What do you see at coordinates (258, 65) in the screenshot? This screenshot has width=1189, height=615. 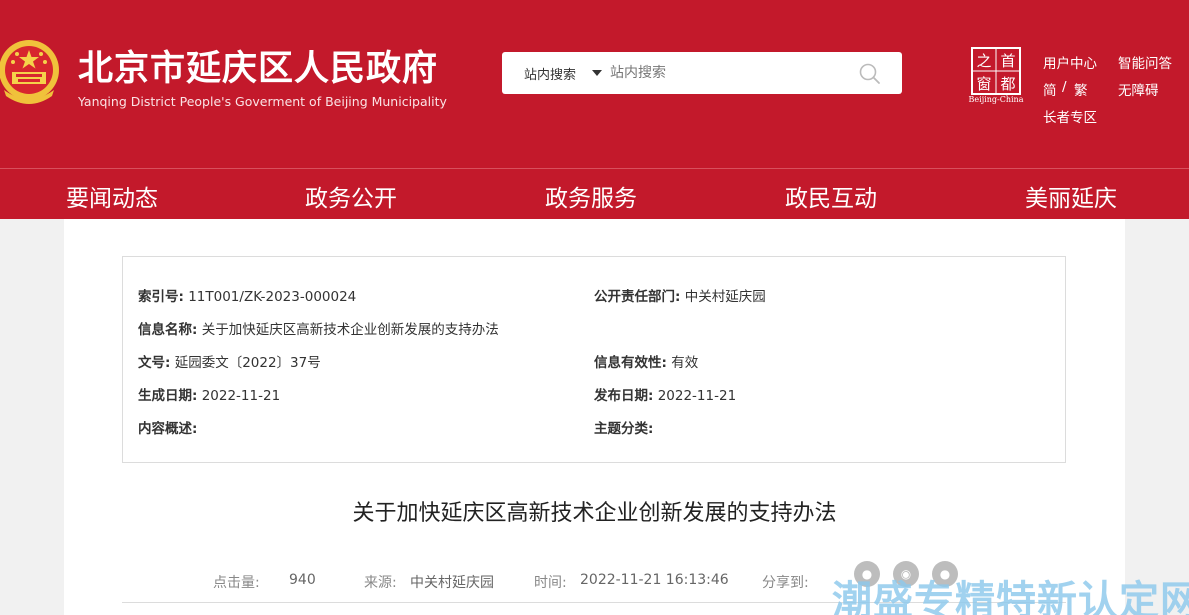 I see `site-title: 北京市延庆区人民政府` at bounding box center [258, 65].